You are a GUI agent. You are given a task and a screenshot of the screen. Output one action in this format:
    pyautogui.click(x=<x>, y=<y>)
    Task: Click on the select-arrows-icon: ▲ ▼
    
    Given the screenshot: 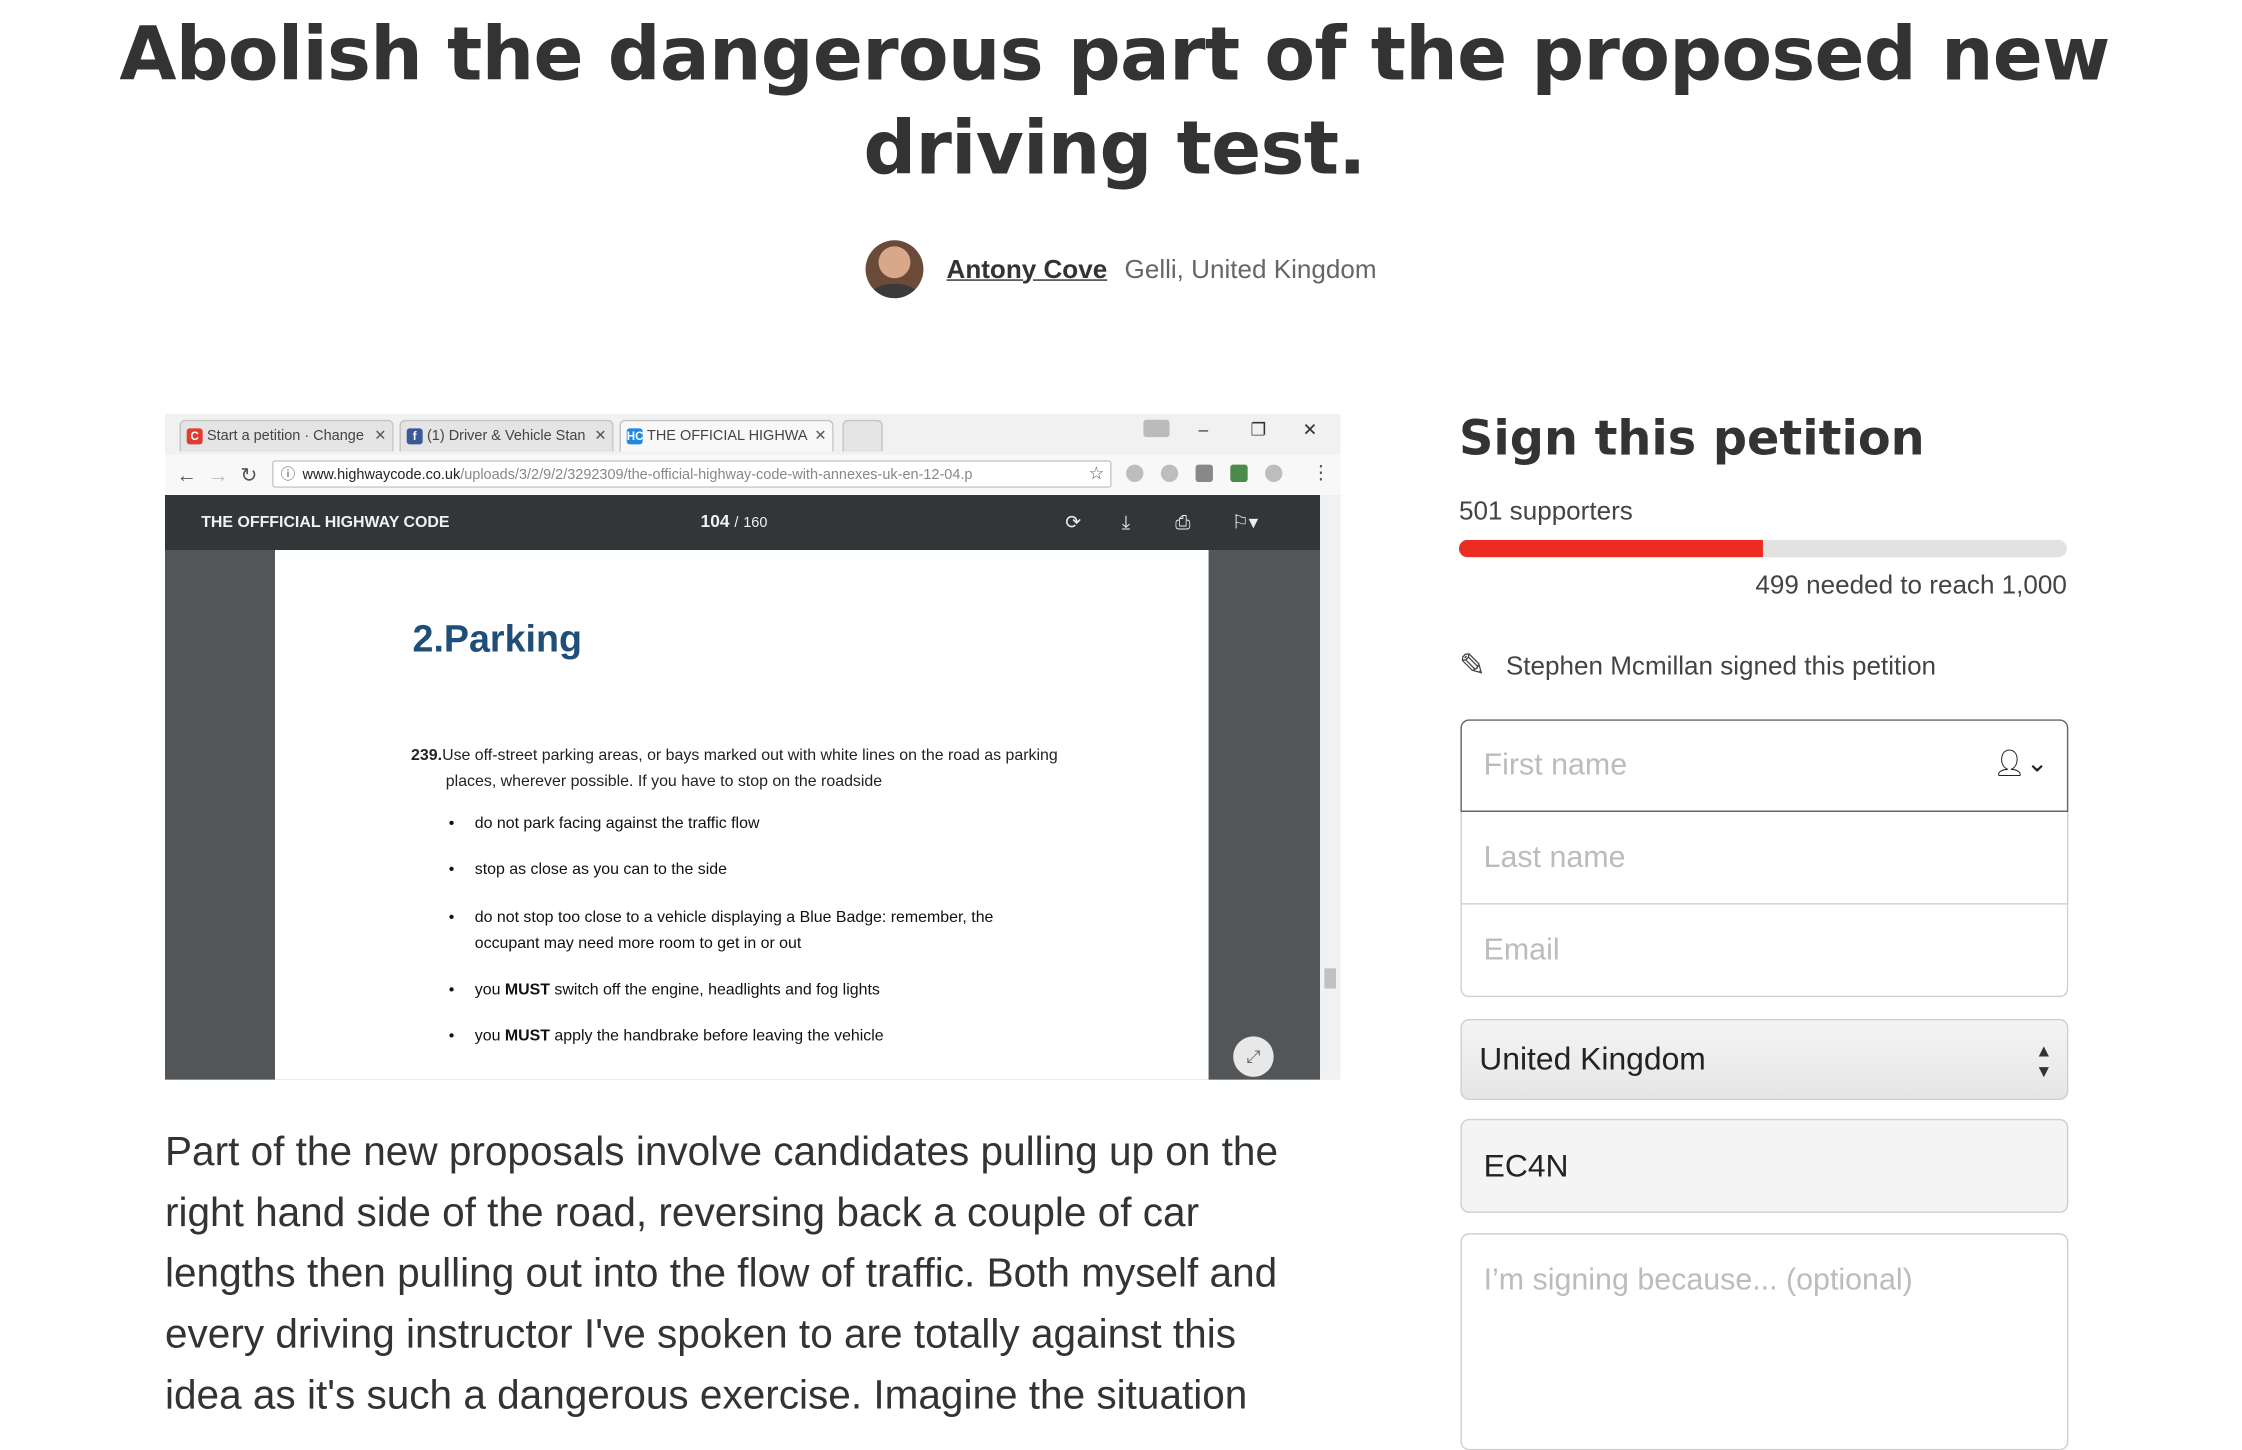 What is the action you would take?
    pyautogui.click(x=2044, y=1061)
    